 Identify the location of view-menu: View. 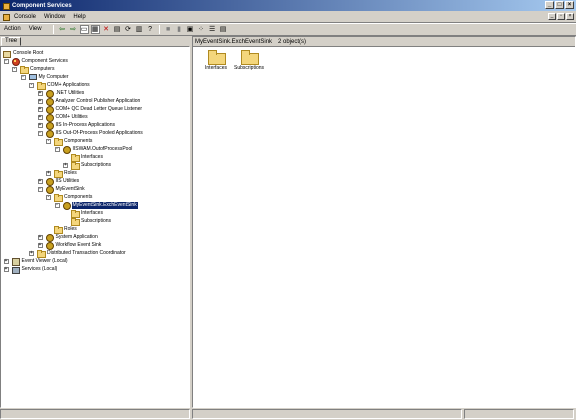
(35, 29).